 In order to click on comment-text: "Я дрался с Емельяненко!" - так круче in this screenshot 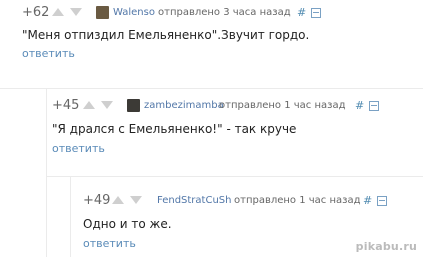, I will do `click(174, 129)`.